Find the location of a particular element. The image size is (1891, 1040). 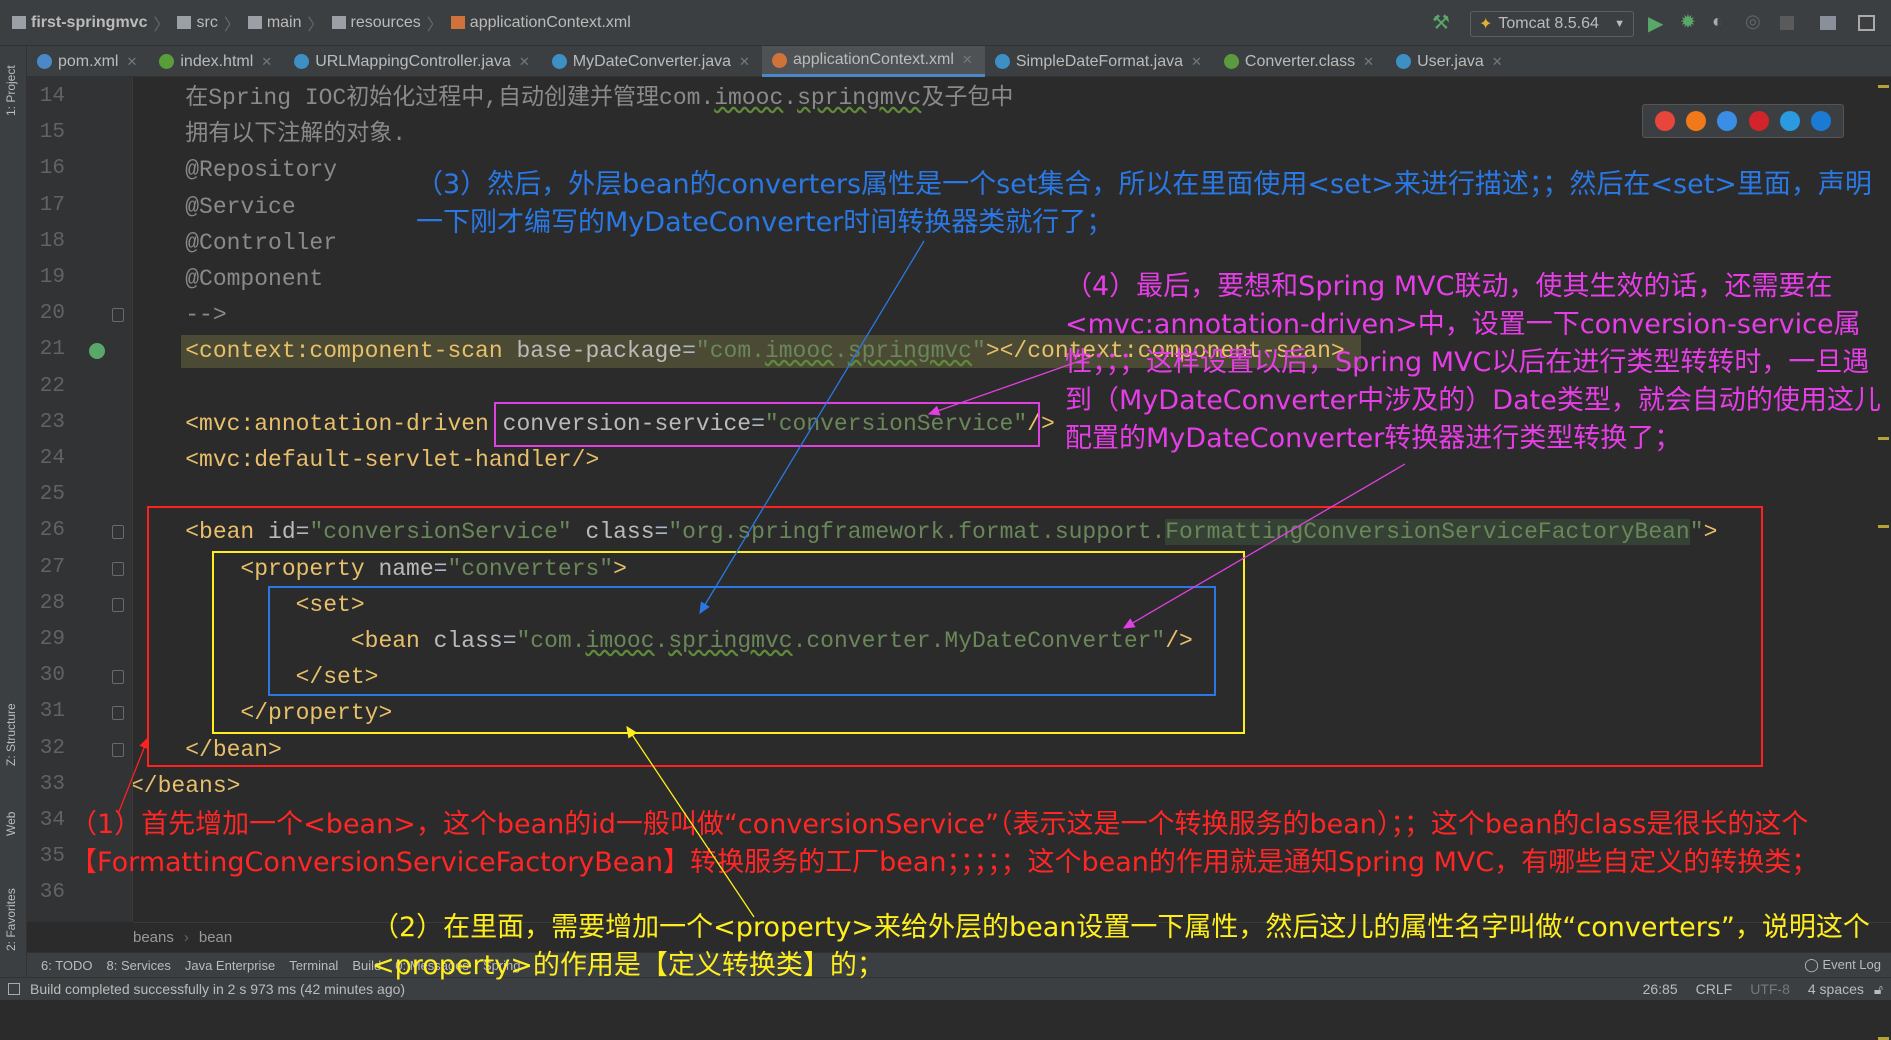

debug-icon: ✹ is located at coordinates (1689, 22).